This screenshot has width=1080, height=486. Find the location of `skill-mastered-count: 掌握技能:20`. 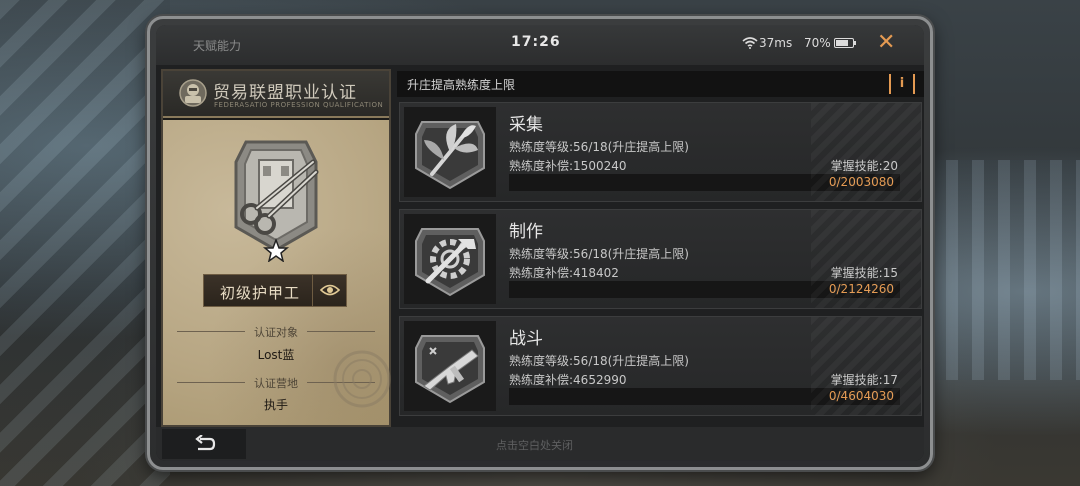

skill-mastered-count: 掌握技能:20 is located at coordinates (864, 166).